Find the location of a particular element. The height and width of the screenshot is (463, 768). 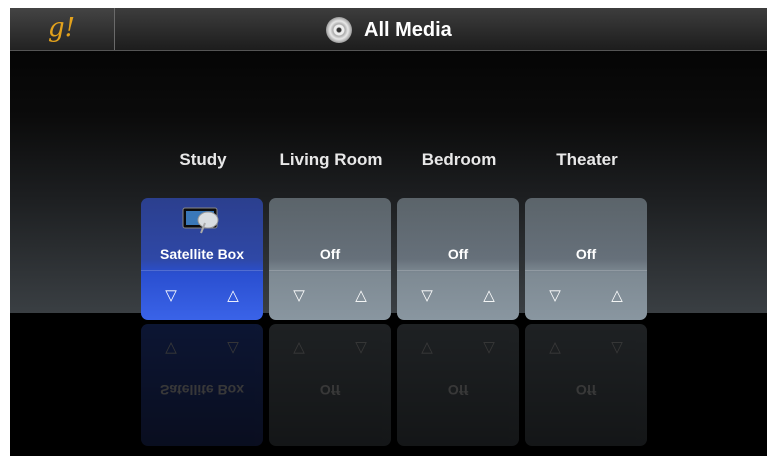

zone-tile-bedroom: Off ▽ △ is located at coordinates (458, 259).